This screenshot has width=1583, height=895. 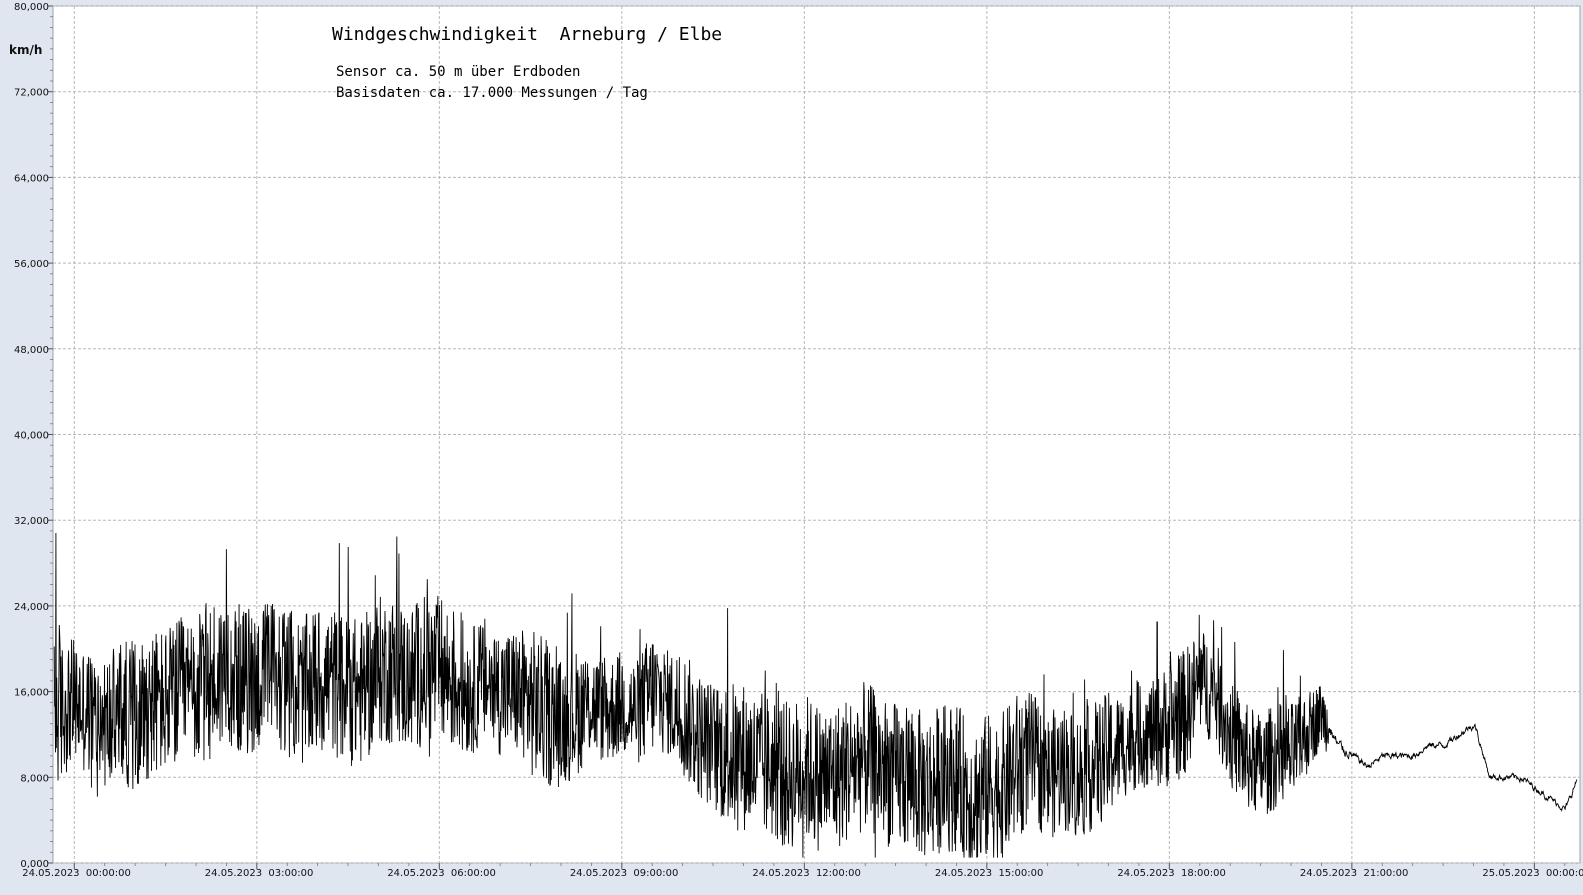 What do you see at coordinates (989, 873) in the screenshot?
I see `x-tick-label: 24.05.2023 15:00:00` at bounding box center [989, 873].